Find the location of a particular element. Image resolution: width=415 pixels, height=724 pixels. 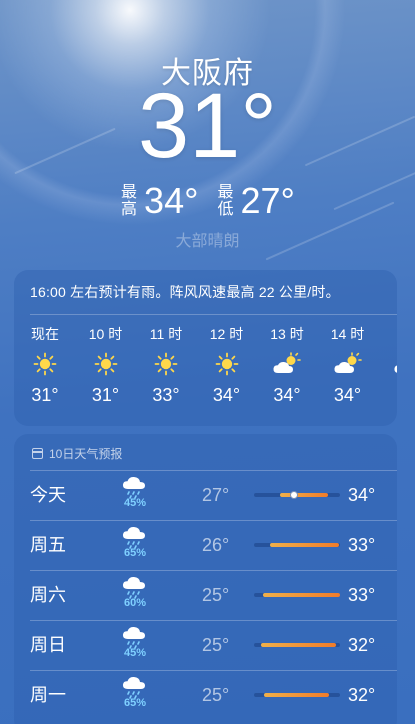

low-temp-group: 最低 27° is located at coordinates (256, 201).